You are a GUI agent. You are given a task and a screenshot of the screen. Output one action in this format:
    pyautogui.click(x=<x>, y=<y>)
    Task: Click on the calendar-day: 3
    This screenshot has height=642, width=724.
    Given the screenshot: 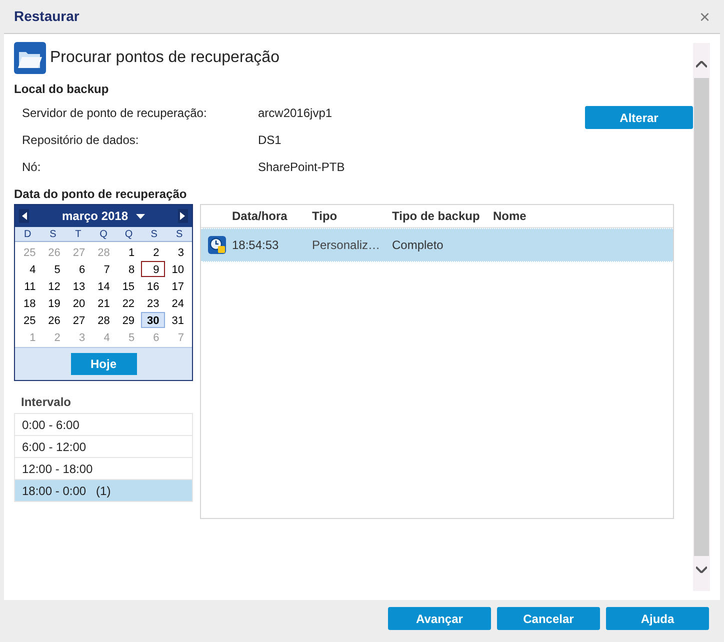 What is the action you would take?
    pyautogui.click(x=177, y=252)
    